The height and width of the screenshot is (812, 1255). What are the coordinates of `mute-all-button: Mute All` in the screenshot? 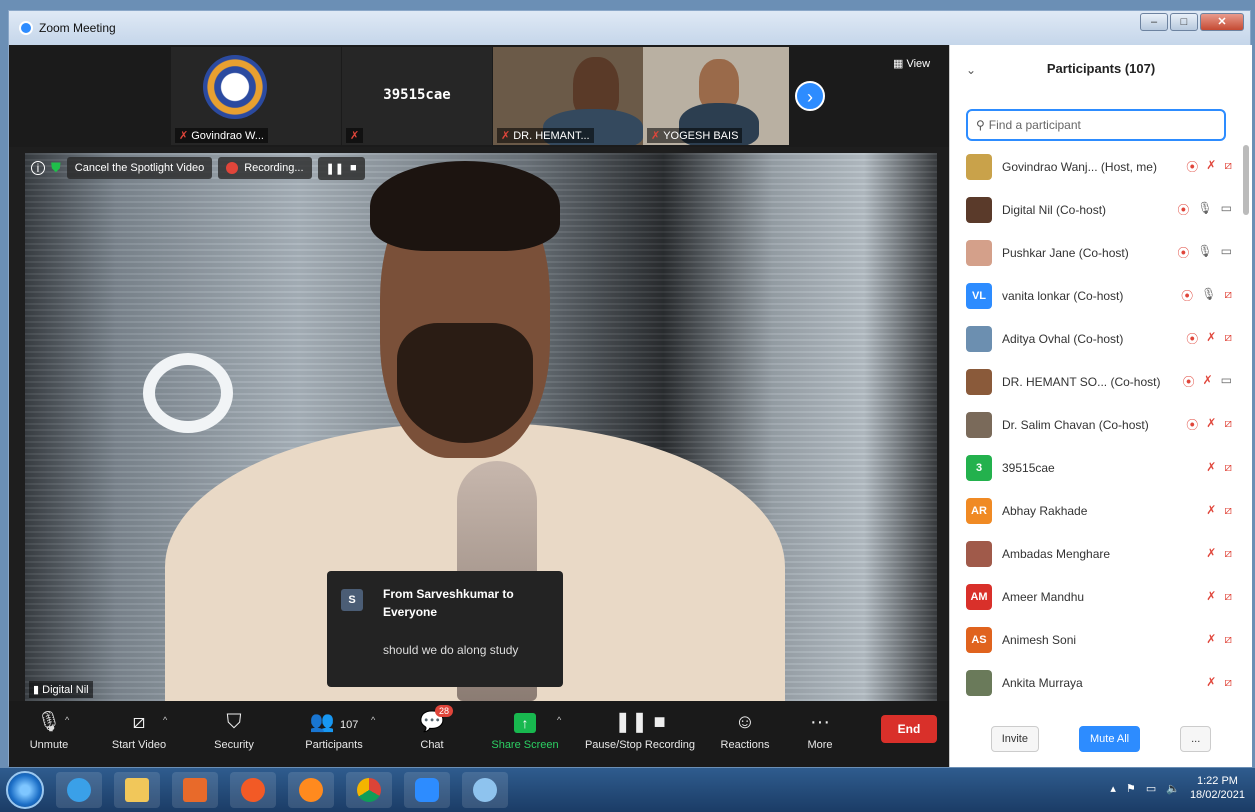 It's located at (1109, 739).